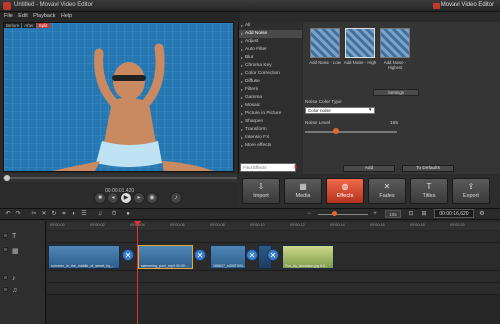 Image resolution: width=500 pixels, height=324 pixels. Describe the element at coordinates (64, 214) in the screenshot. I see `crop-icon: ⌗` at that location.